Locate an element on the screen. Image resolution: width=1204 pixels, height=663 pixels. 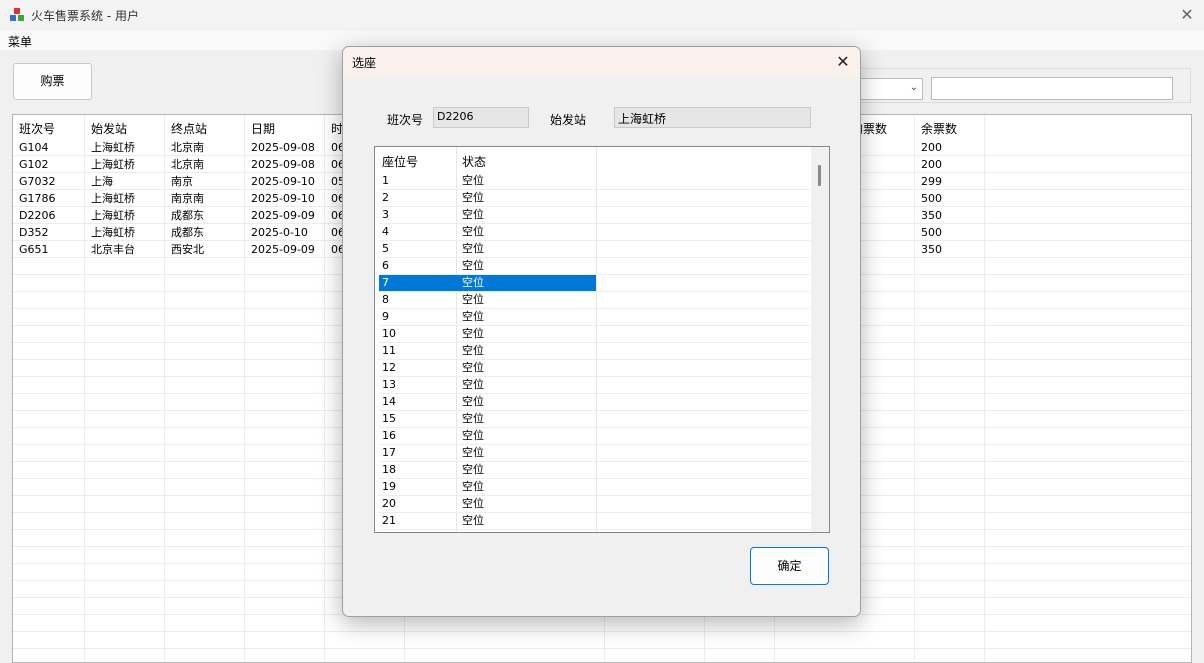
table-cell: 2025-09-09 is located at coordinates (283, 249).